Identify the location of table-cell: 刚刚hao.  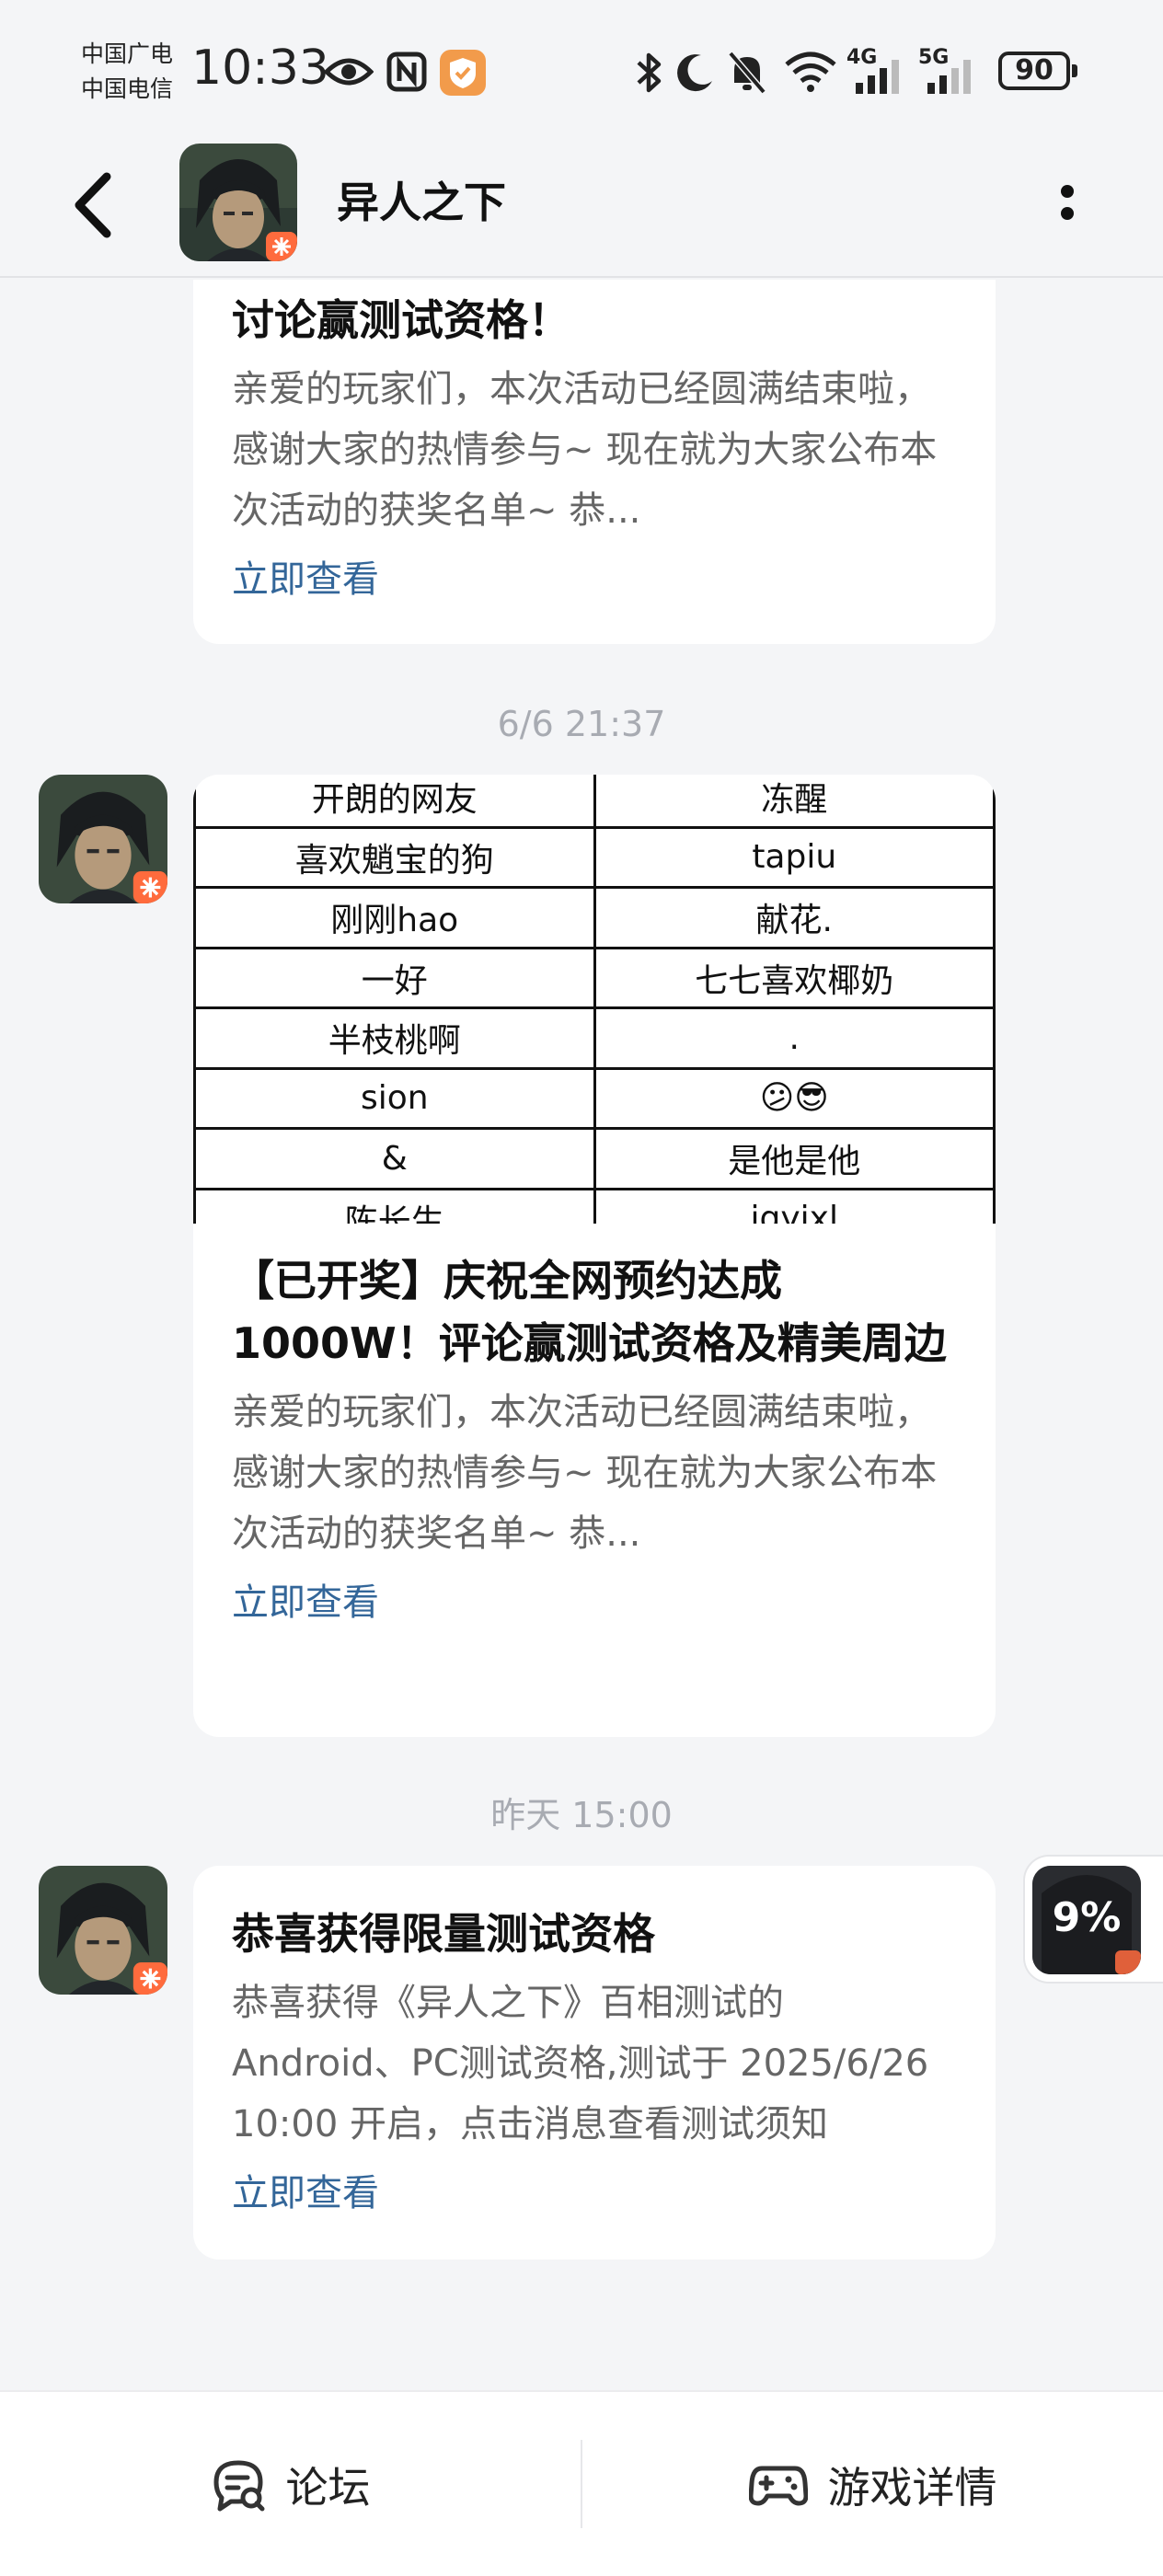
(395, 917).